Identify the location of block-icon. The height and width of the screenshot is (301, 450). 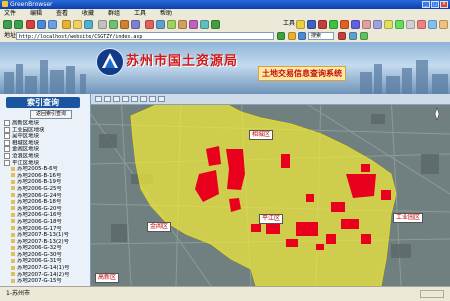
(149, 24).